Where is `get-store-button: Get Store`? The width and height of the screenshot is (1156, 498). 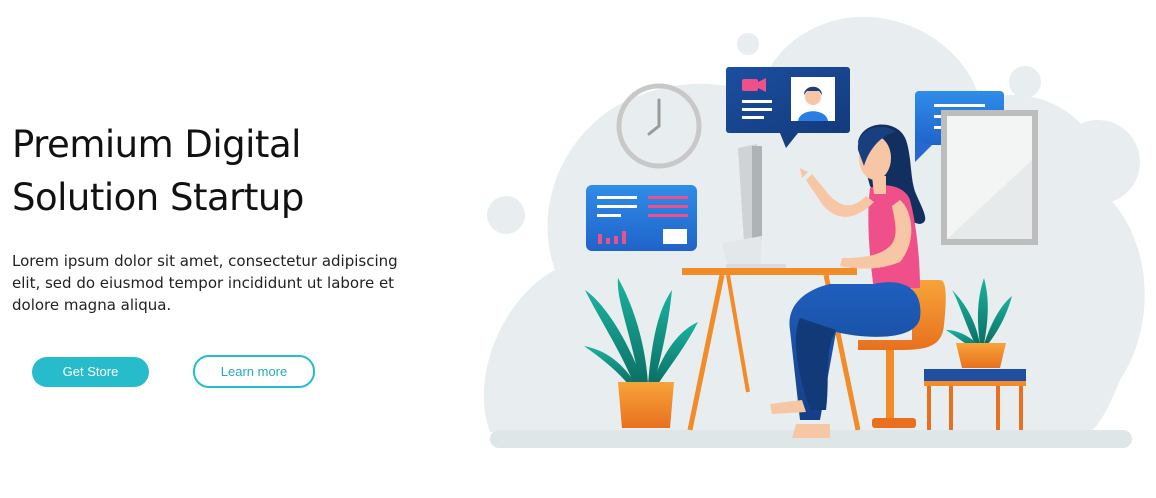
get-store-button: Get Store is located at coordinates (90, 371).